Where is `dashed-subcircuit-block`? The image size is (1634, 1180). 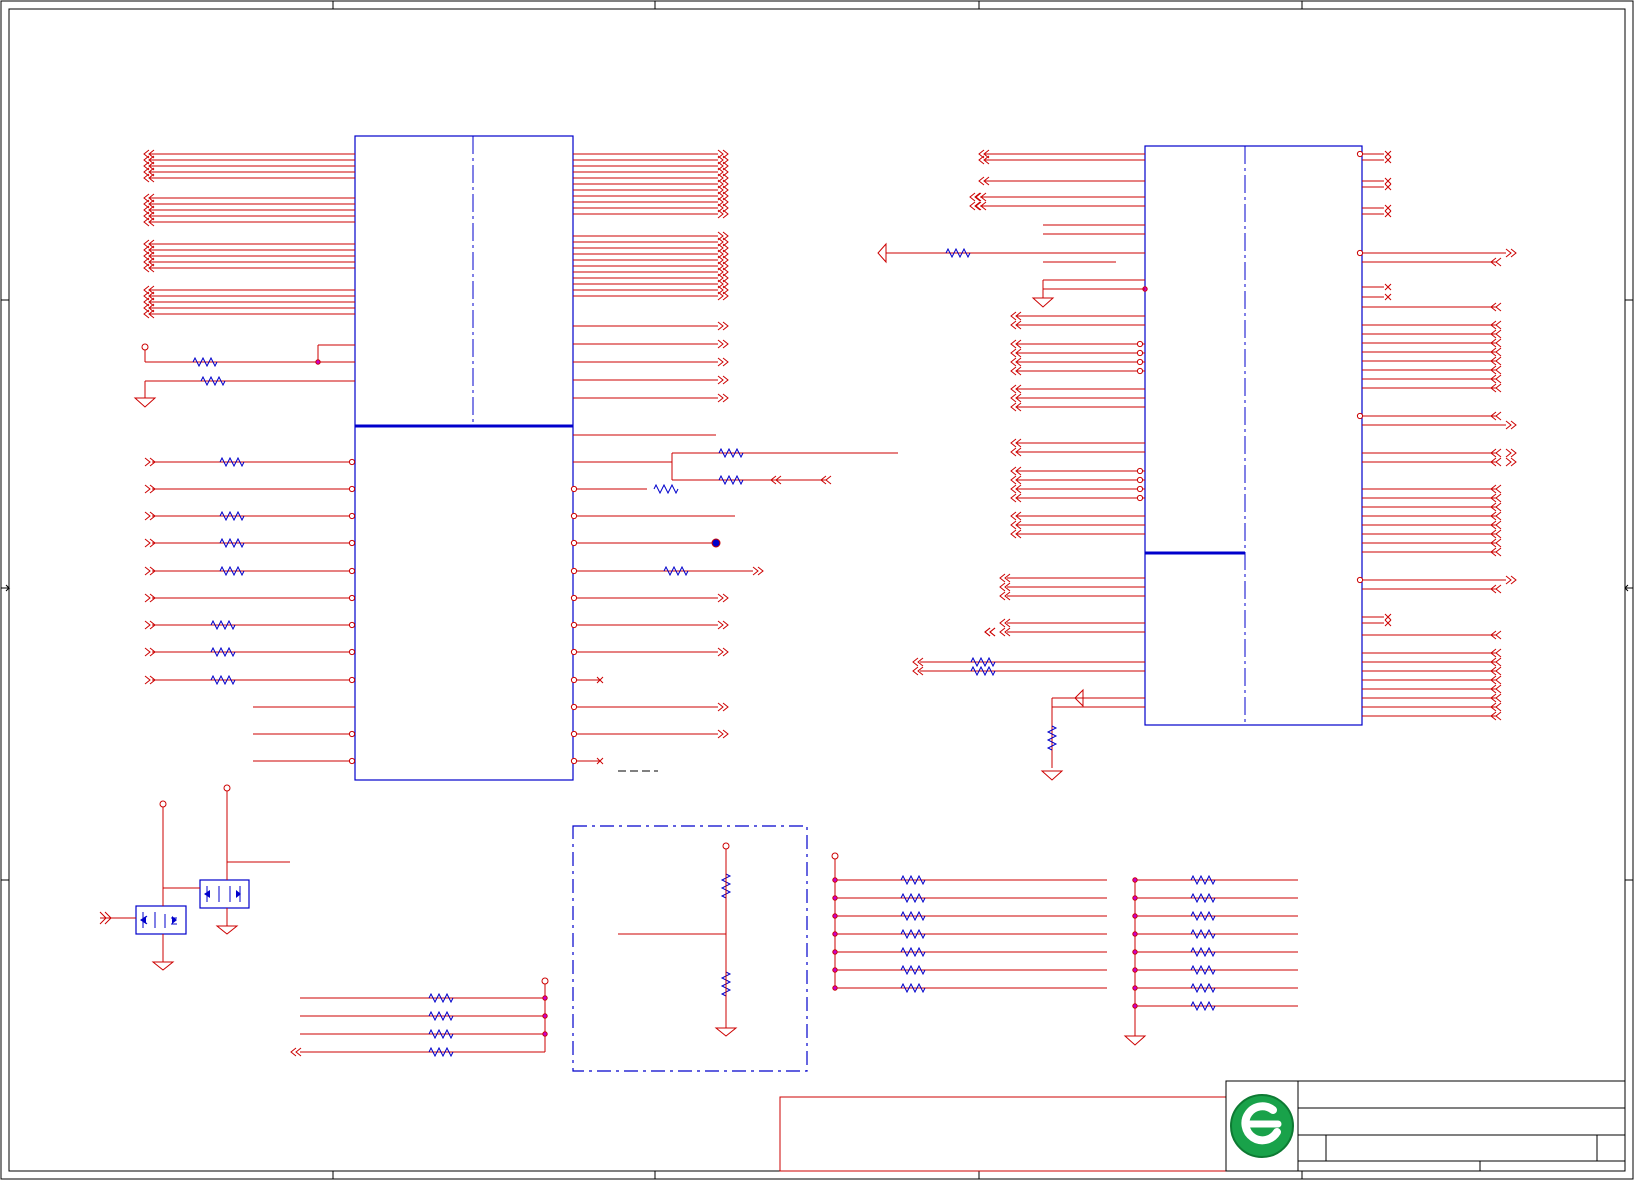 dashed-subcircuit-block is located at coordinates (690, 948).